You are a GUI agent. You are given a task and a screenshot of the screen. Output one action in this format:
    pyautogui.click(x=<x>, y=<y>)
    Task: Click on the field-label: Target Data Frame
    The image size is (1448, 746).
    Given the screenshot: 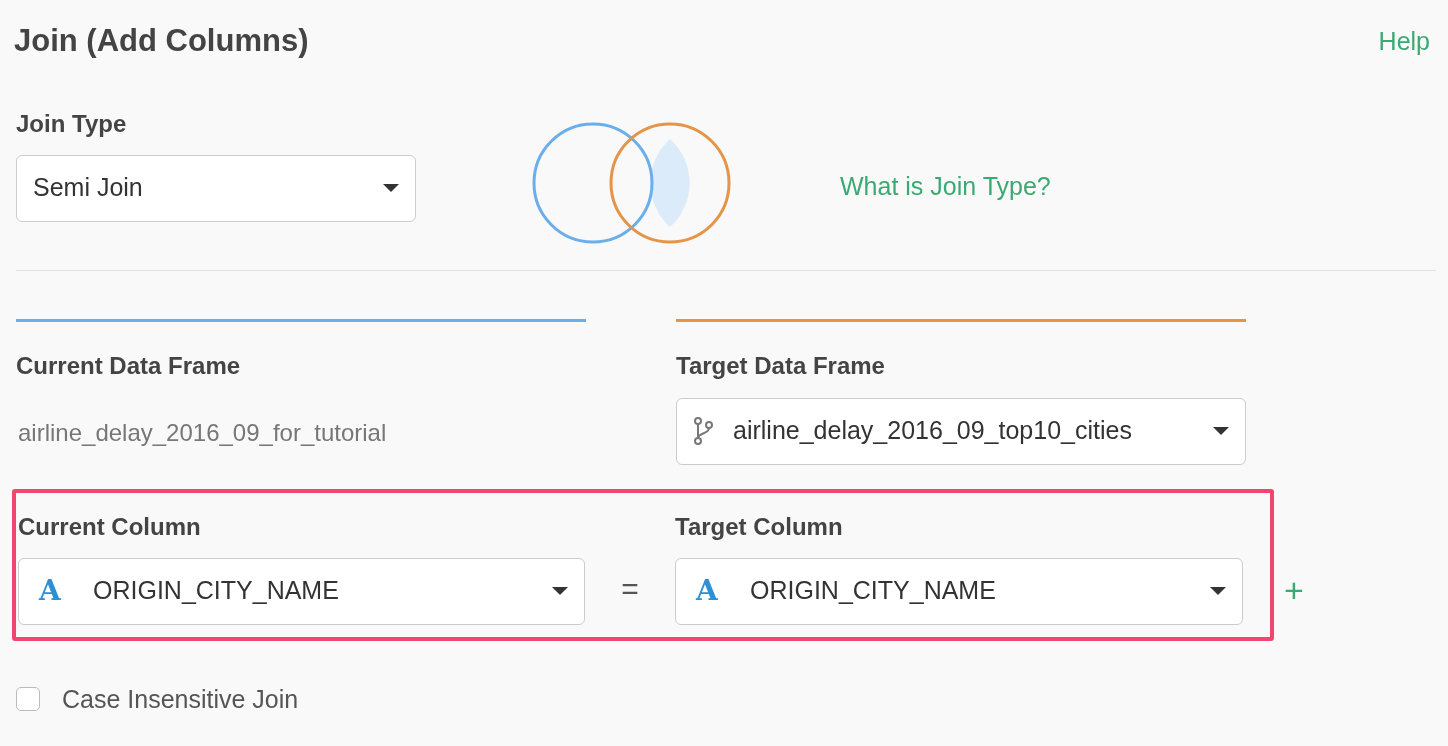 What is the action you would take?
    pyautogui.click(x=781, y=365)
    